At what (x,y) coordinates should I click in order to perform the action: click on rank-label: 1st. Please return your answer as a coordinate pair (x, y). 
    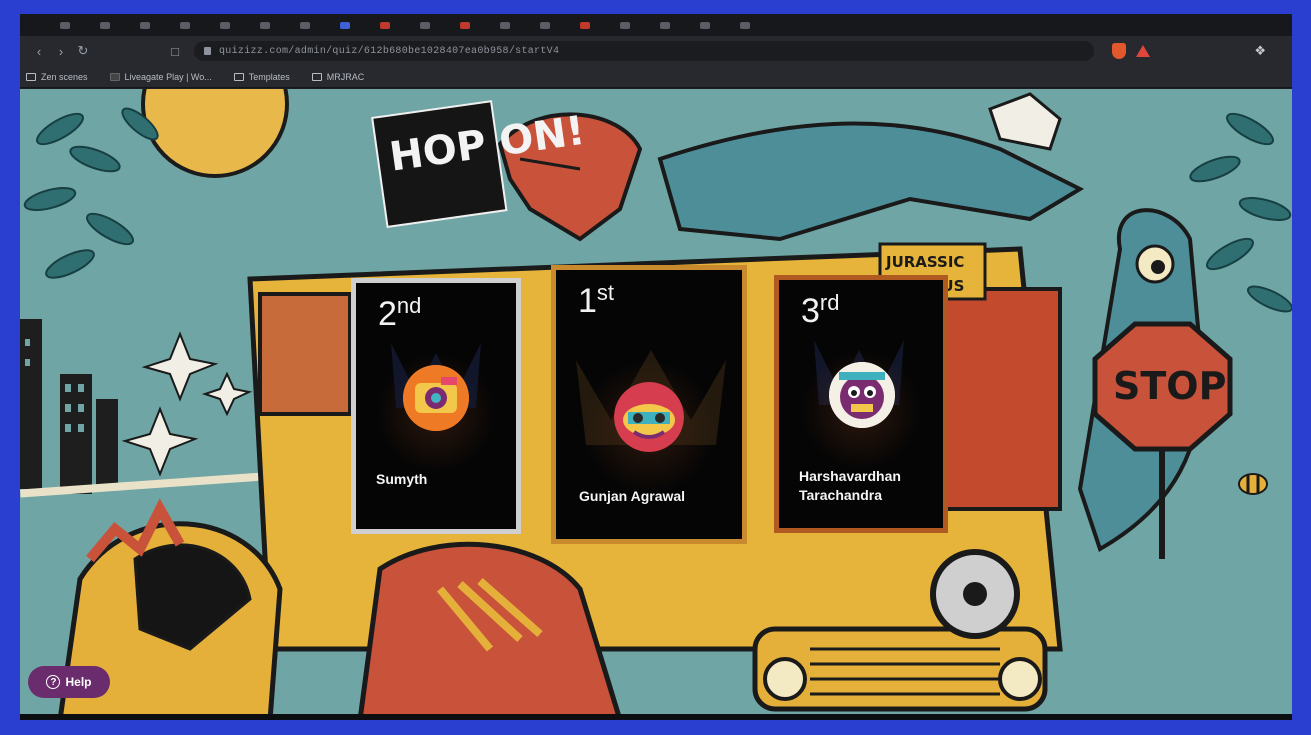
    Looking at the image, I should click on (596, 300).